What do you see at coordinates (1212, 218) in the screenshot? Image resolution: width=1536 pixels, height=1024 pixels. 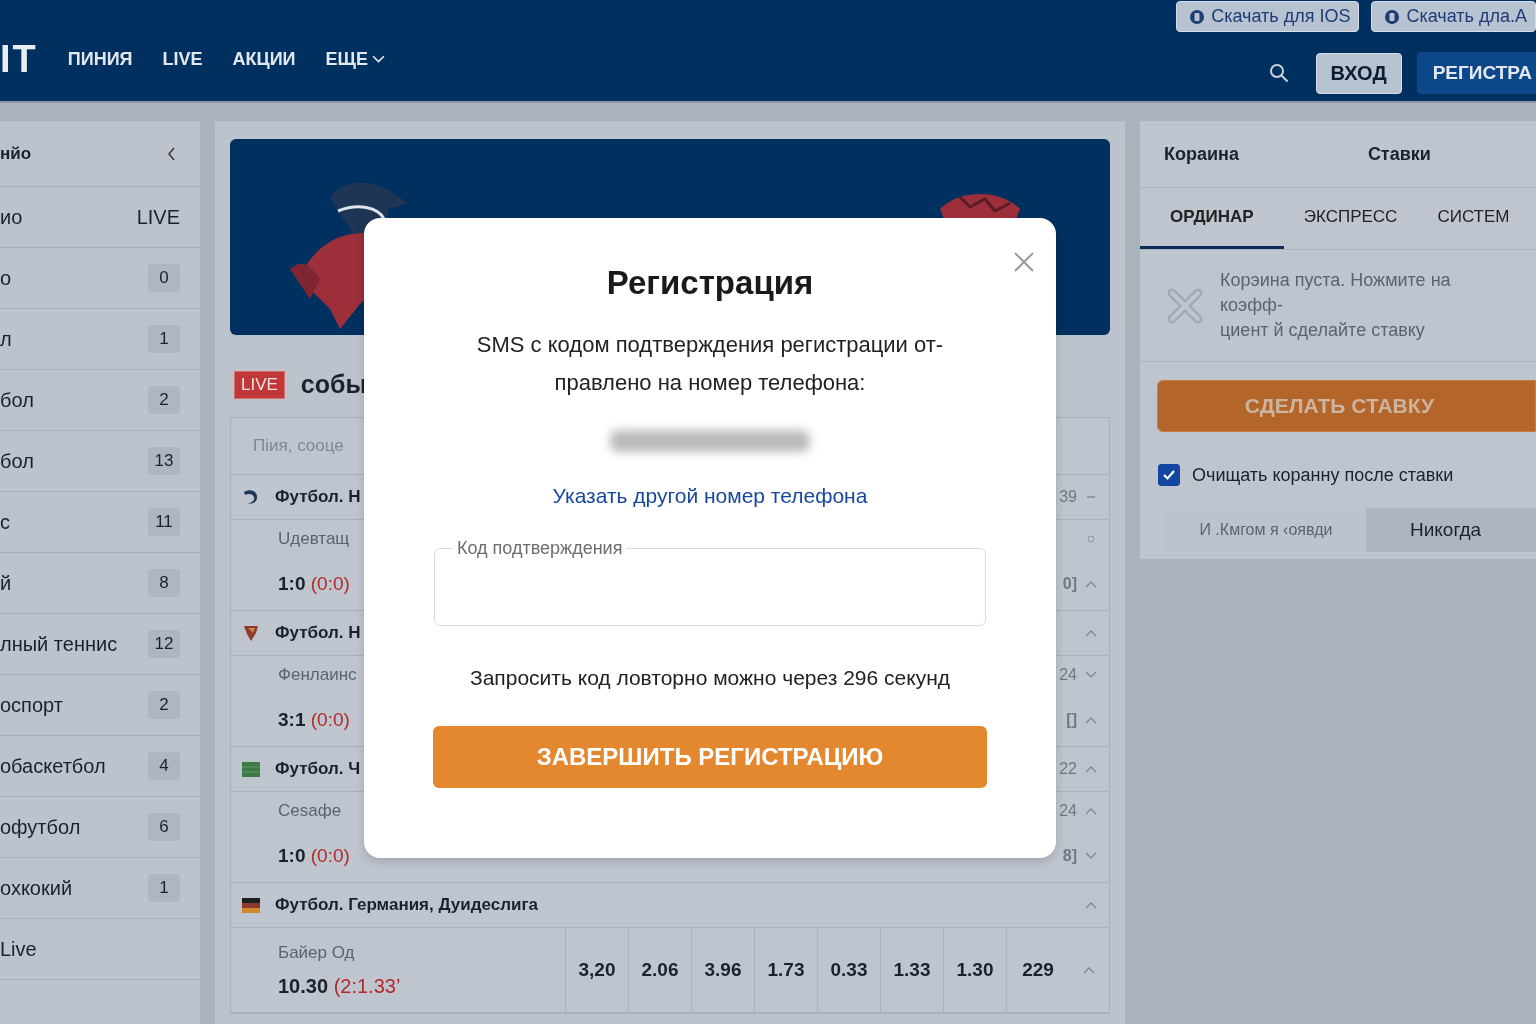 I see `bet-type-tab: ОРДИНАР` at bounding box center [1212, 218].